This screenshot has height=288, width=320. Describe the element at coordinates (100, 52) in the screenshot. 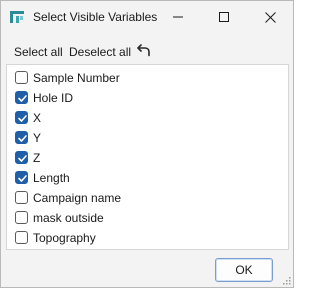

I see `deselect-all-button: Deselect all` at that location.